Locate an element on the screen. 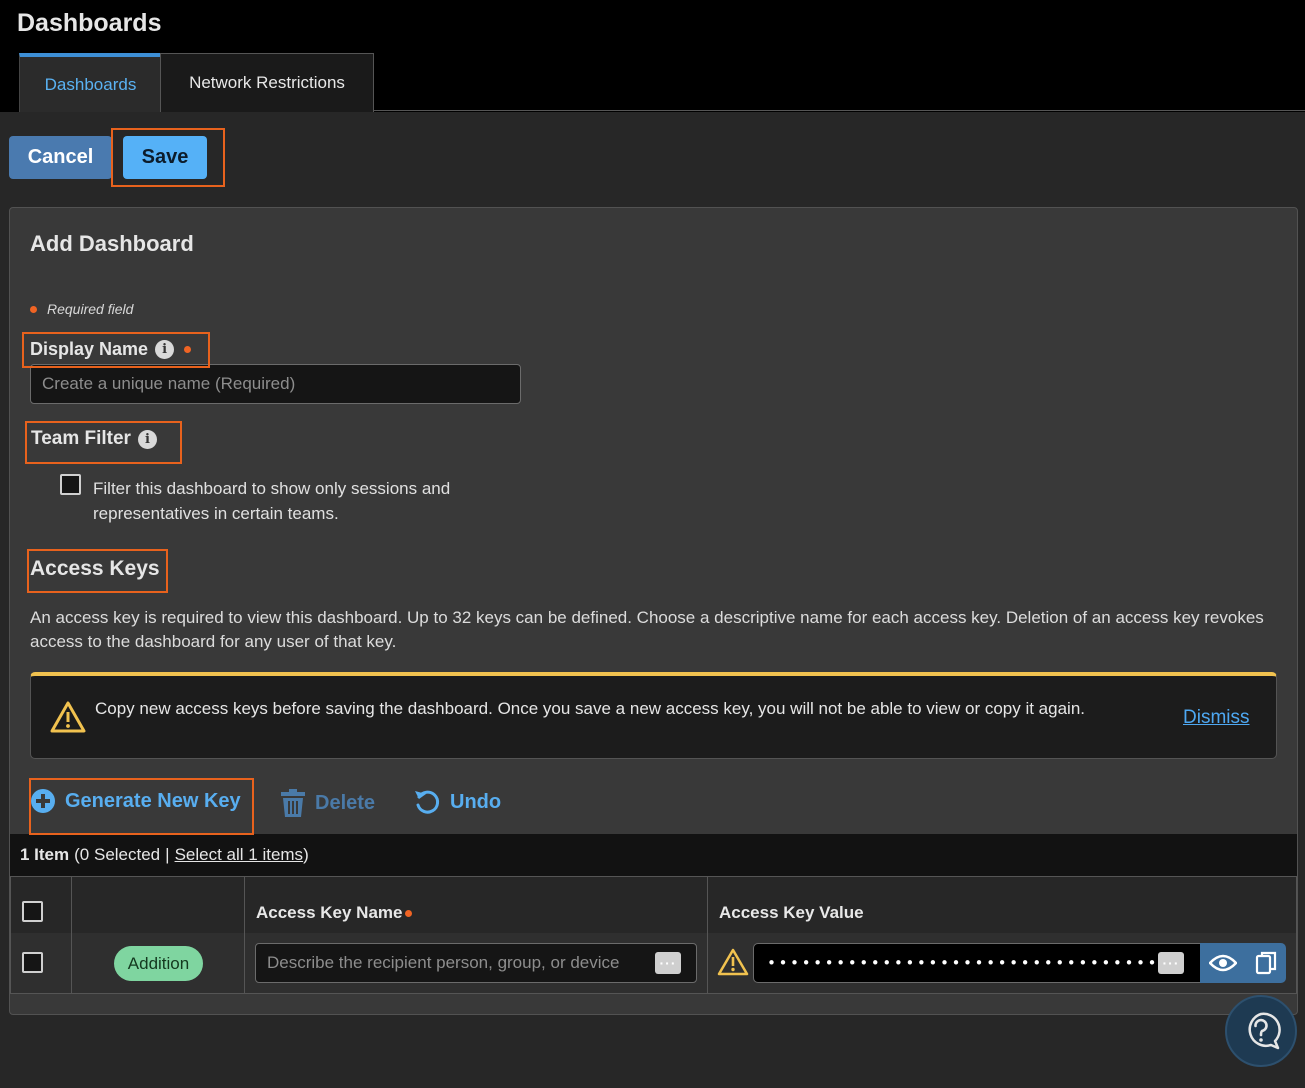 The height and width of the screenshot is (1088, 1305). select-all-link: Select all 1 items is located at coordinates (239, 855).